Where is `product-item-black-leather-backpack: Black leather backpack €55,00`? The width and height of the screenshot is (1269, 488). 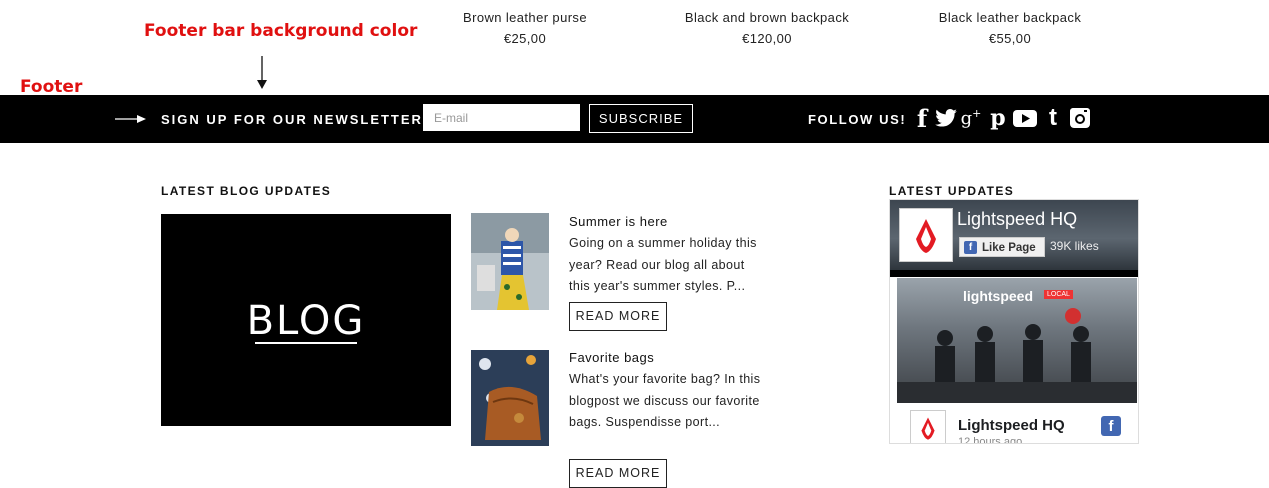
product-item-black-leather-backpack: Black leather backpack €55,00 is located at coordinates (1010, 28).